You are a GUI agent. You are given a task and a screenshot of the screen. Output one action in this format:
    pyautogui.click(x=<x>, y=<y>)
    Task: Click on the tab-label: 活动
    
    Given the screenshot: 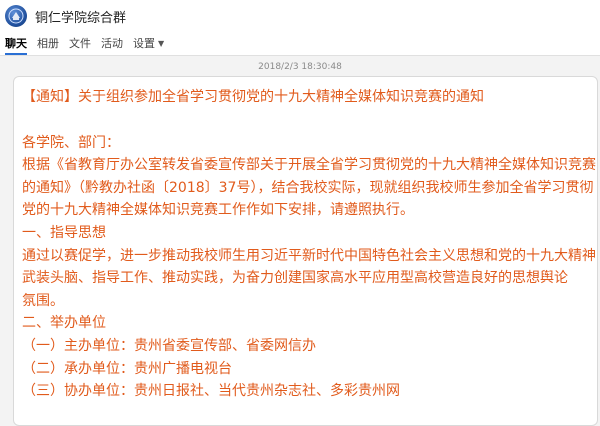 What is the action you would take?
    pyautogui.click(x=112, y=43)
    